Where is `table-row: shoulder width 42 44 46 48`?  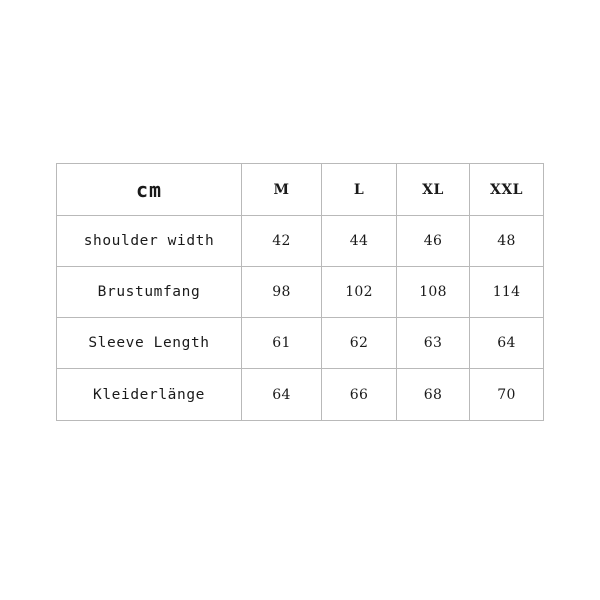
table-row: shoulder width 42 44 46 48 is located at coordinates (300, 241).